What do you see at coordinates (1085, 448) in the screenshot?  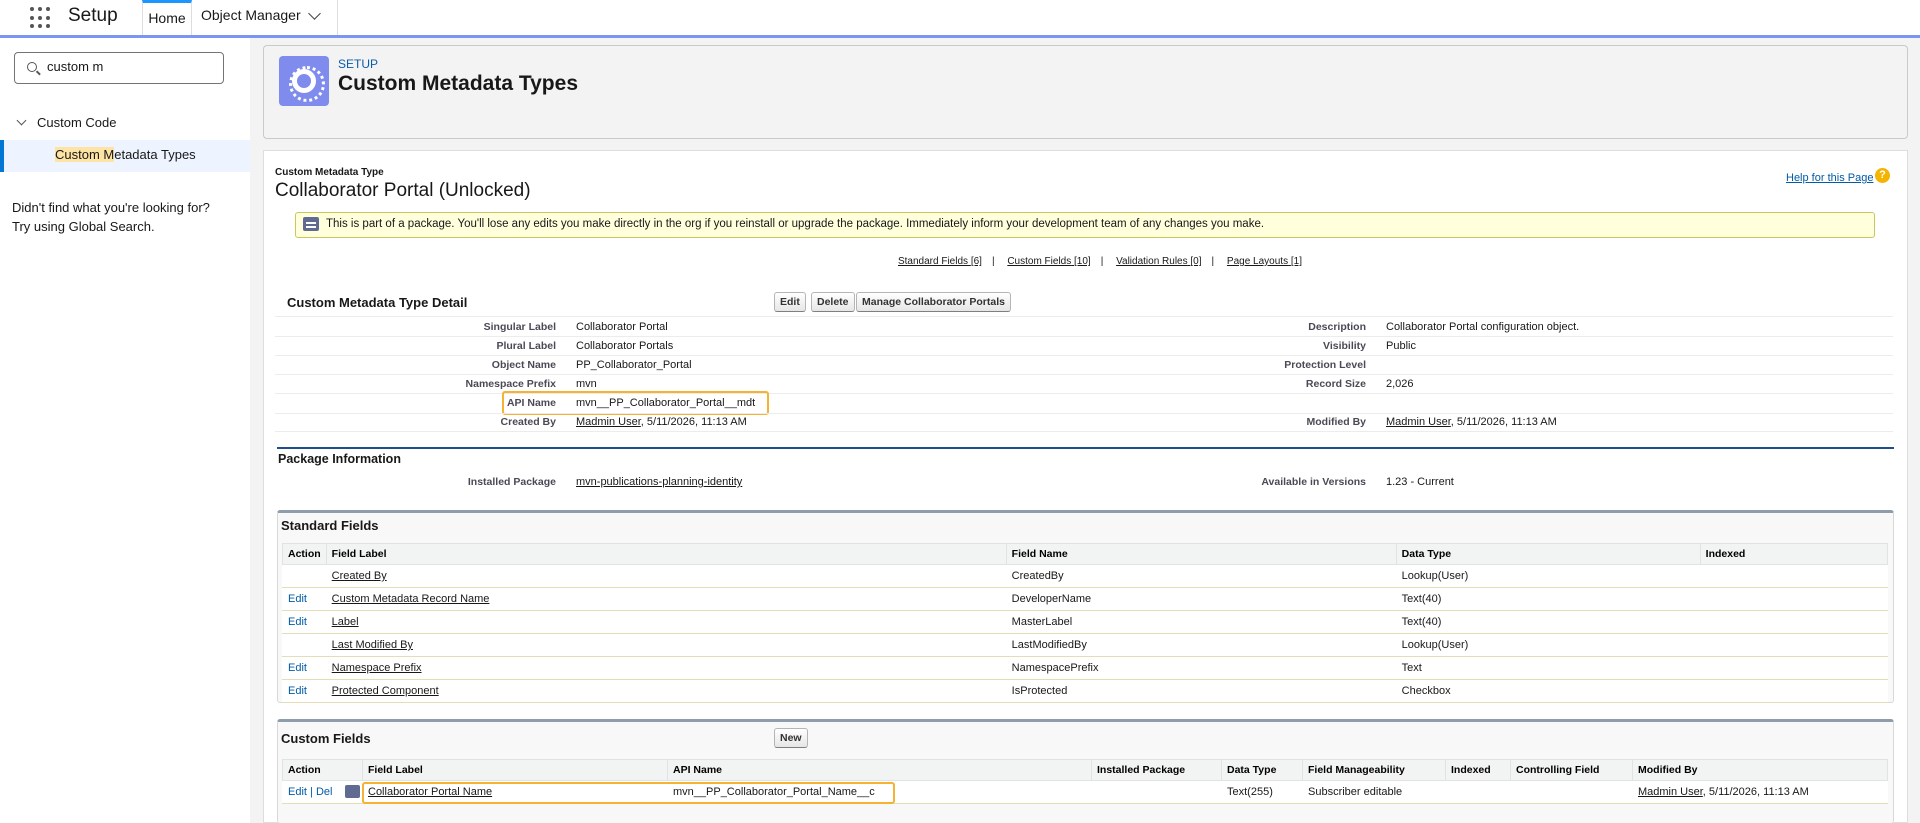 I see `section-divider` at bounding box center [1085, 448].